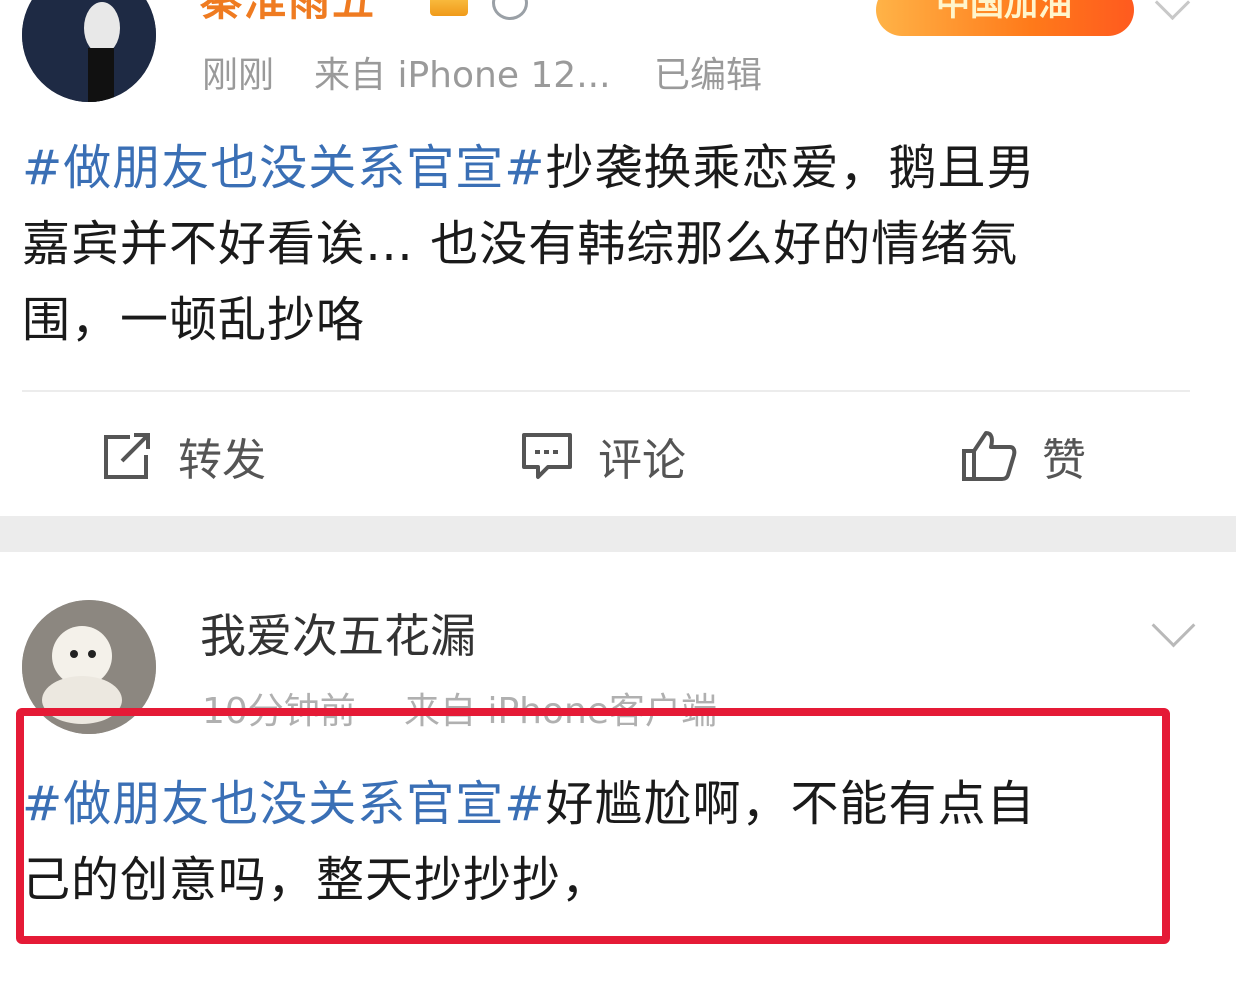 Image resolution: width=1246 pixels, height=984 pixels. Describe the element at coordinates (127, 456) in the screenshot. I see `repost-icon` at that location.